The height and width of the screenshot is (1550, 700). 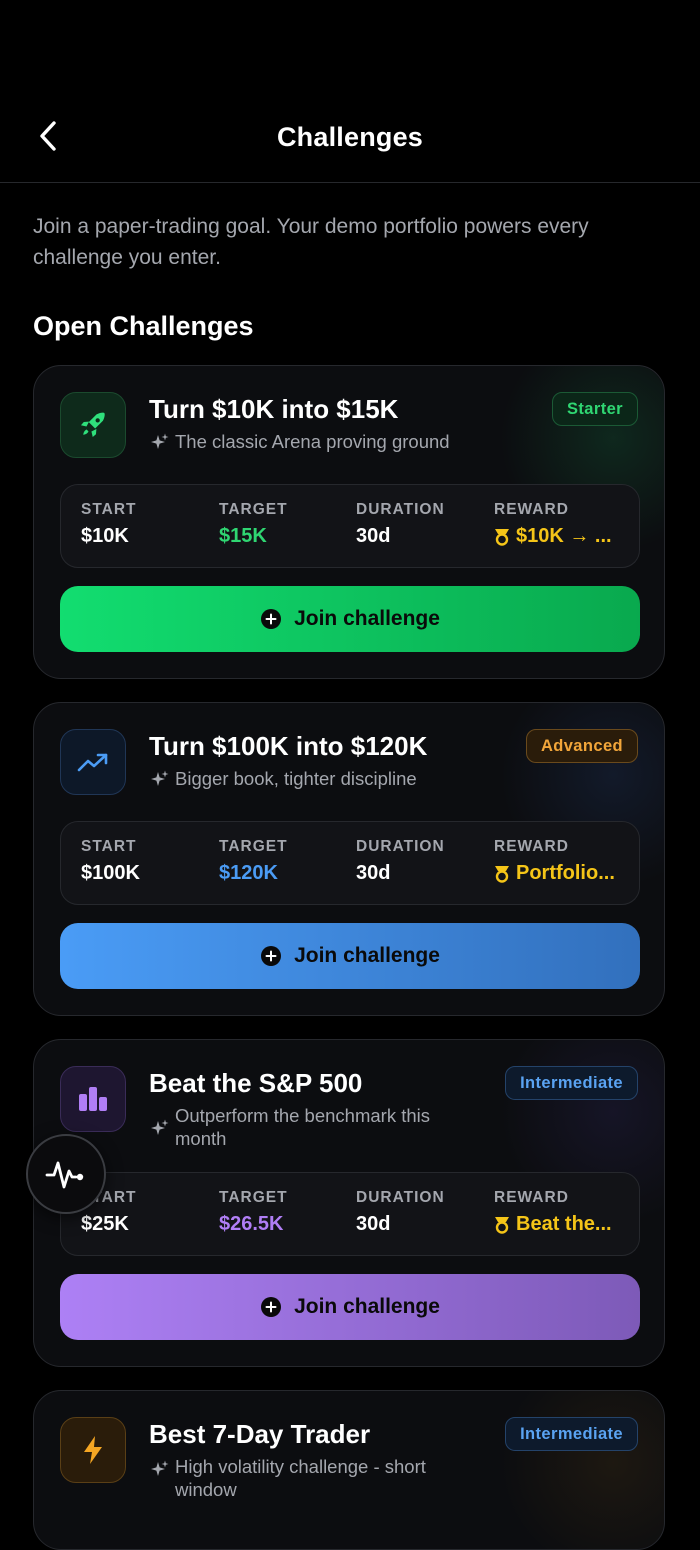 I want to click on activity-fab-button, so click(x=66, y=1174).